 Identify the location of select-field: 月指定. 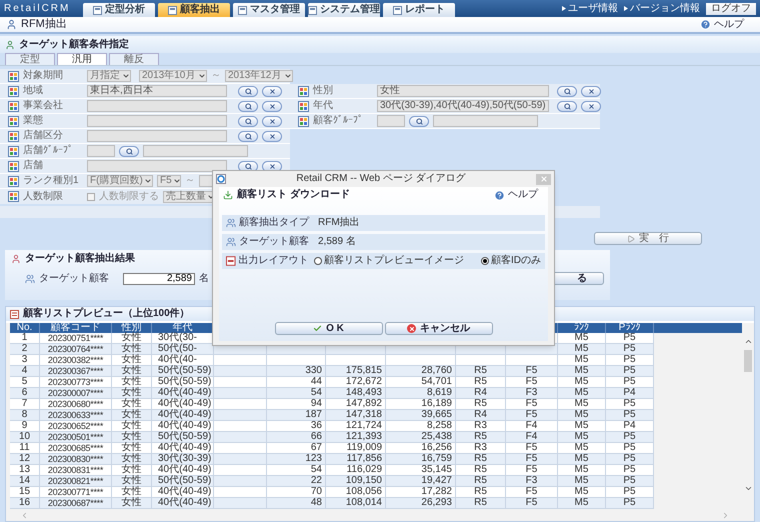
(109, 76).